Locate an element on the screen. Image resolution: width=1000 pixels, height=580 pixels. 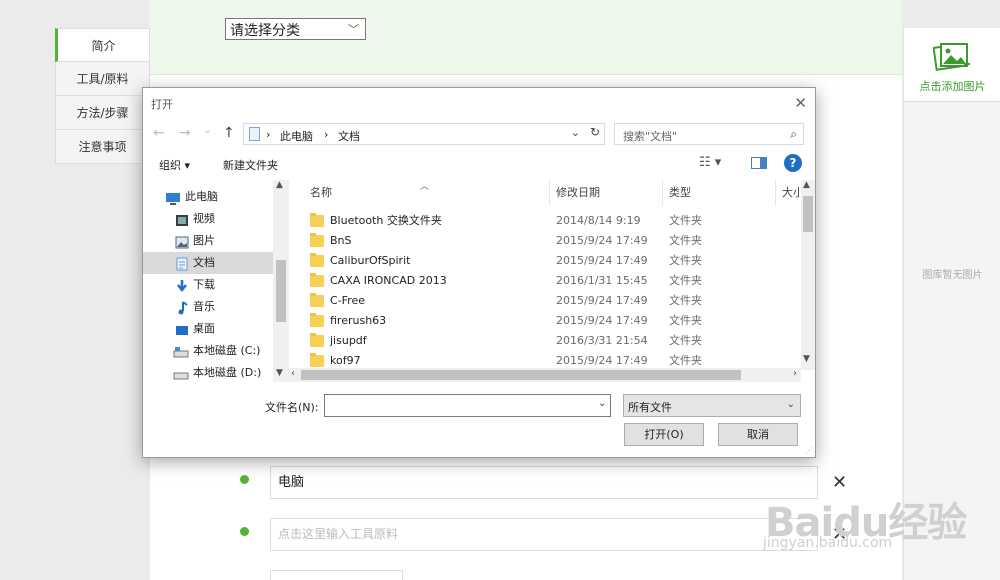
file-list-hscrollbar: ‹ › is located at coordinates (545, 375).